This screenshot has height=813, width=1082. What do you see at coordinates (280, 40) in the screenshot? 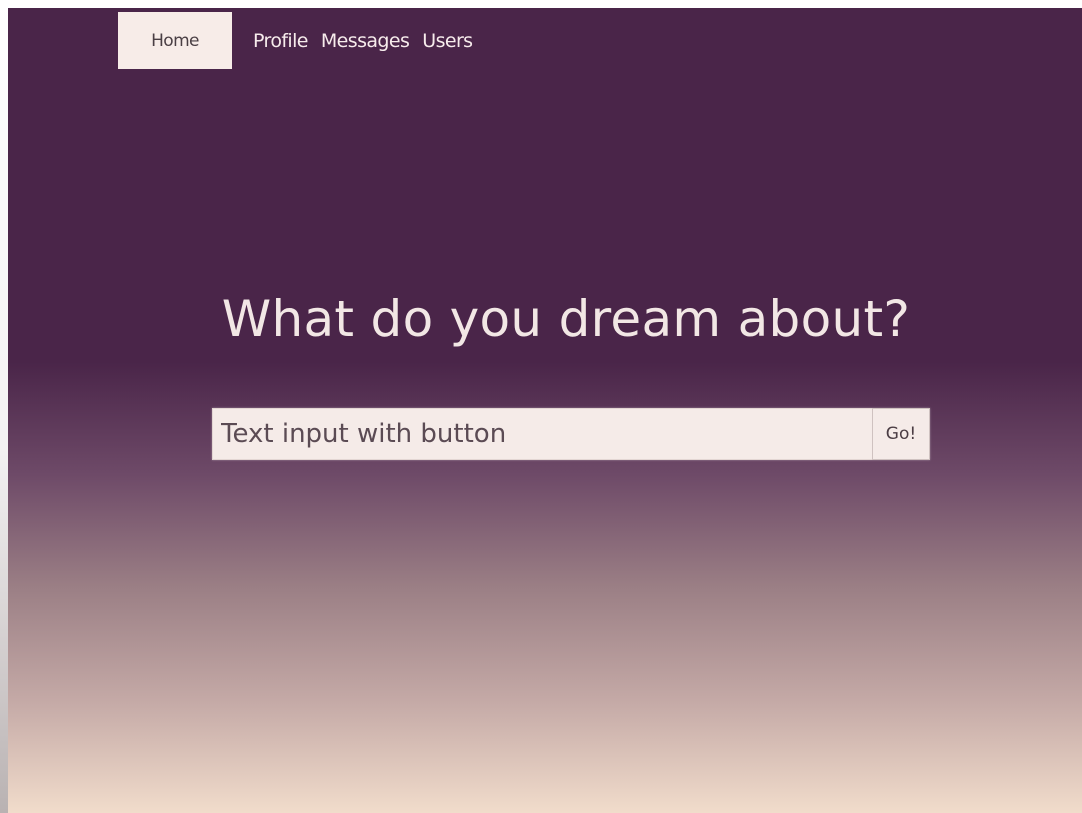
I see `nav-item-profile: Profile` at bounding box center [280, 40].